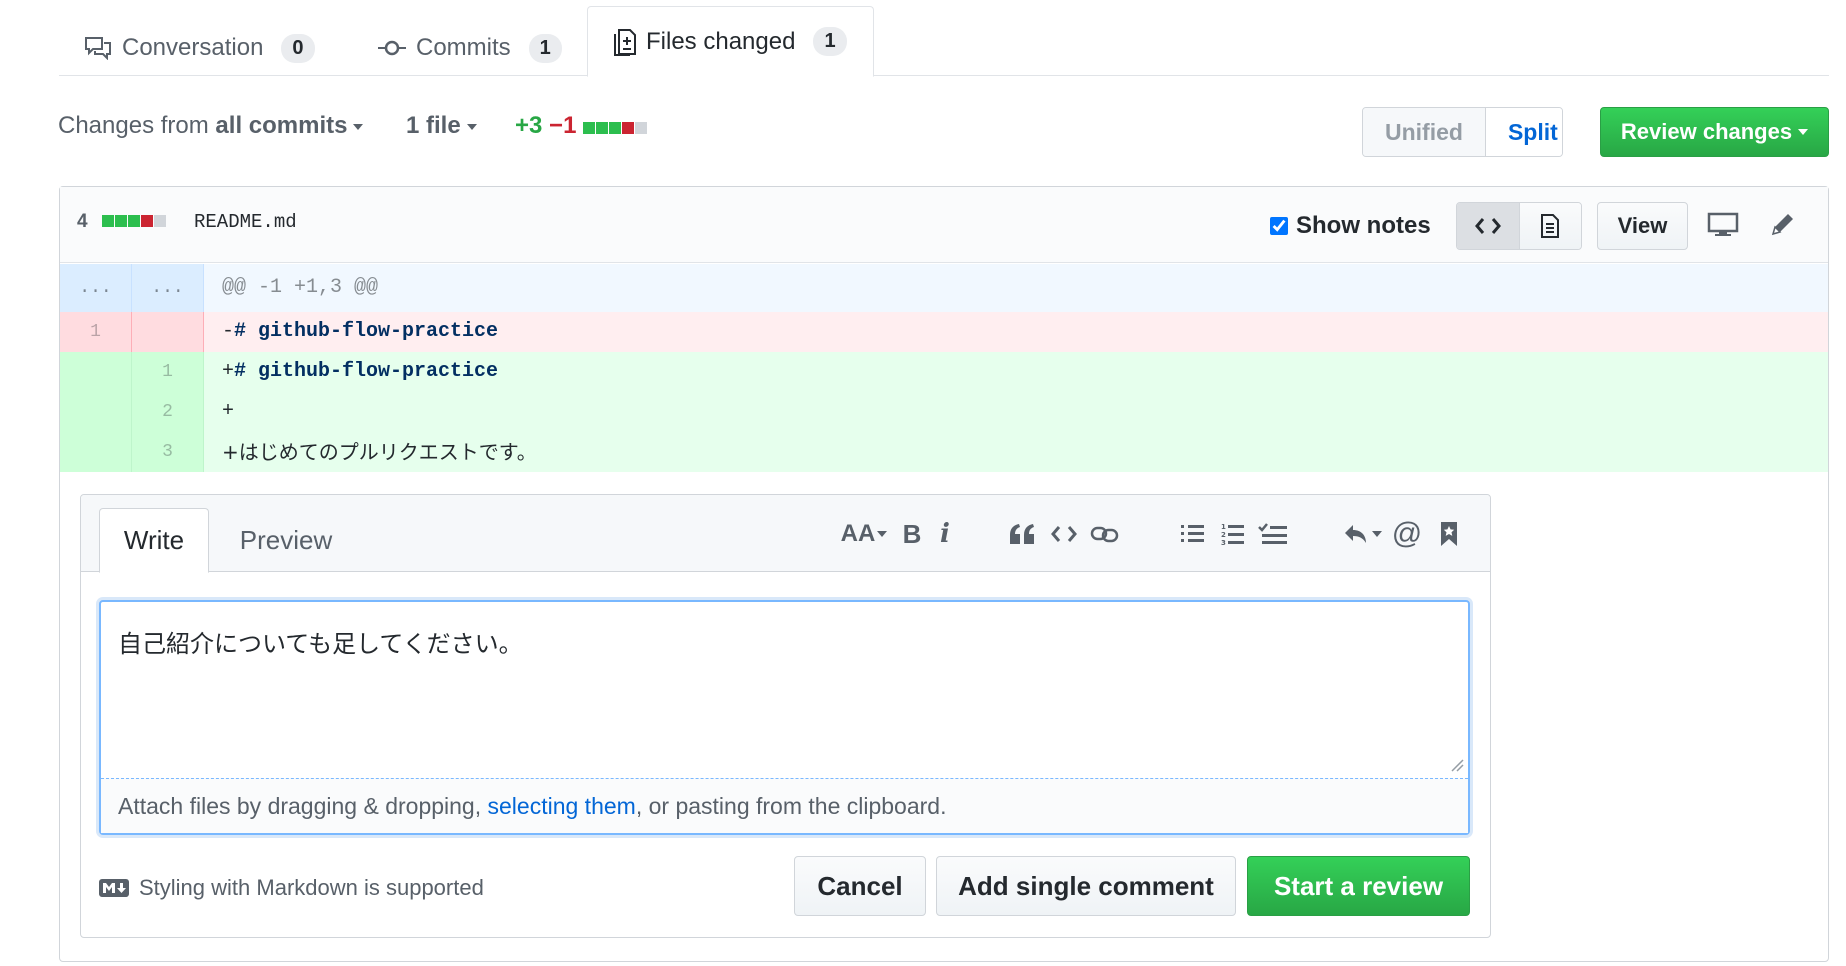  I want to click on line-prefix: -, so click(228, 331).